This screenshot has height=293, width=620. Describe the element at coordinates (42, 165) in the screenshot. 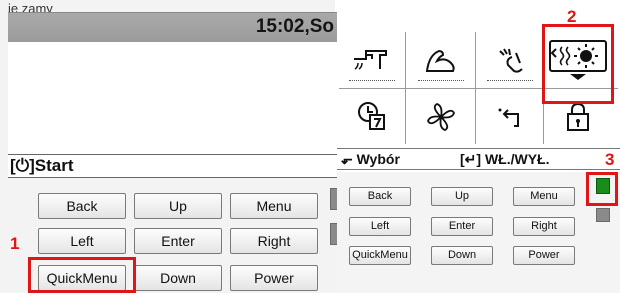

I see `start-label: [⏻]Start` at that location.